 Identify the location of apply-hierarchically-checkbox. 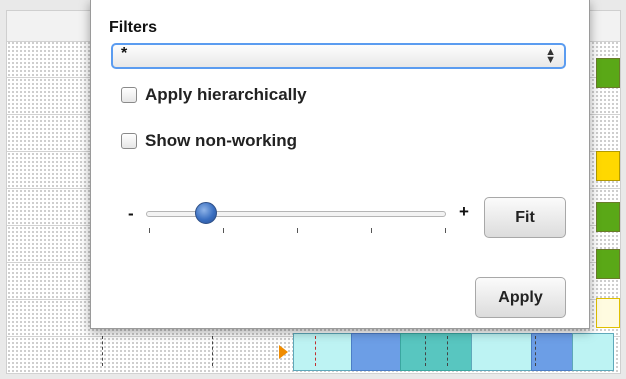
(129, 95).